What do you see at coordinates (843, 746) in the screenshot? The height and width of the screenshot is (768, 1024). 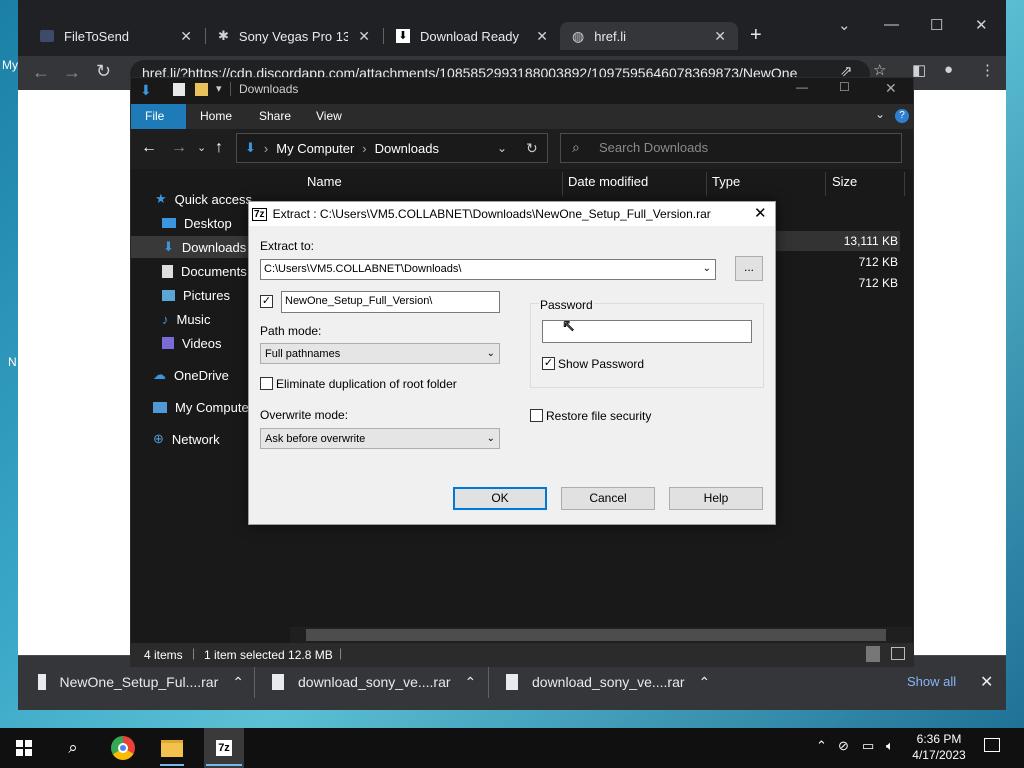 I see `network-disconnected-icon: ⊘` at bounding box center [843, 746].